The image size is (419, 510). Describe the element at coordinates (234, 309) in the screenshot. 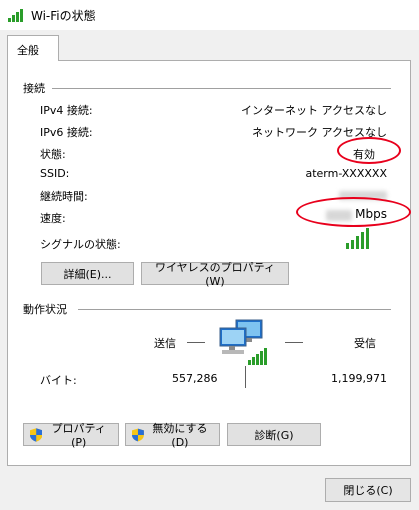

I see `activity-separator` at that location.